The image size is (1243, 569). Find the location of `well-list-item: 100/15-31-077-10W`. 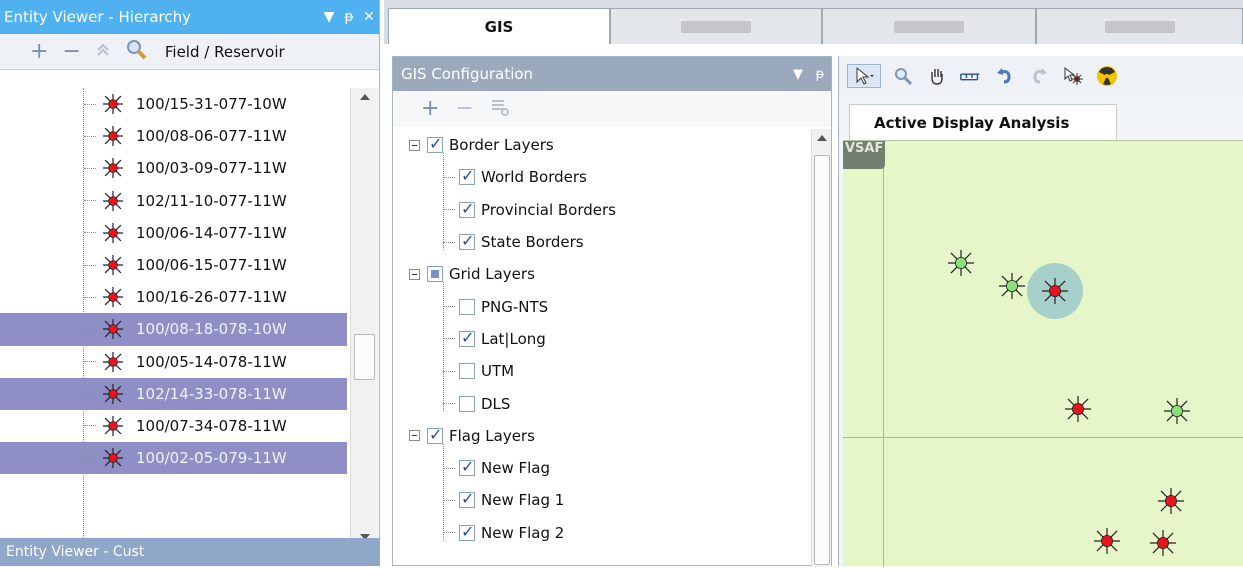

well-list-item: 100/15-31-077-10W is located at coordinates (173, 104).